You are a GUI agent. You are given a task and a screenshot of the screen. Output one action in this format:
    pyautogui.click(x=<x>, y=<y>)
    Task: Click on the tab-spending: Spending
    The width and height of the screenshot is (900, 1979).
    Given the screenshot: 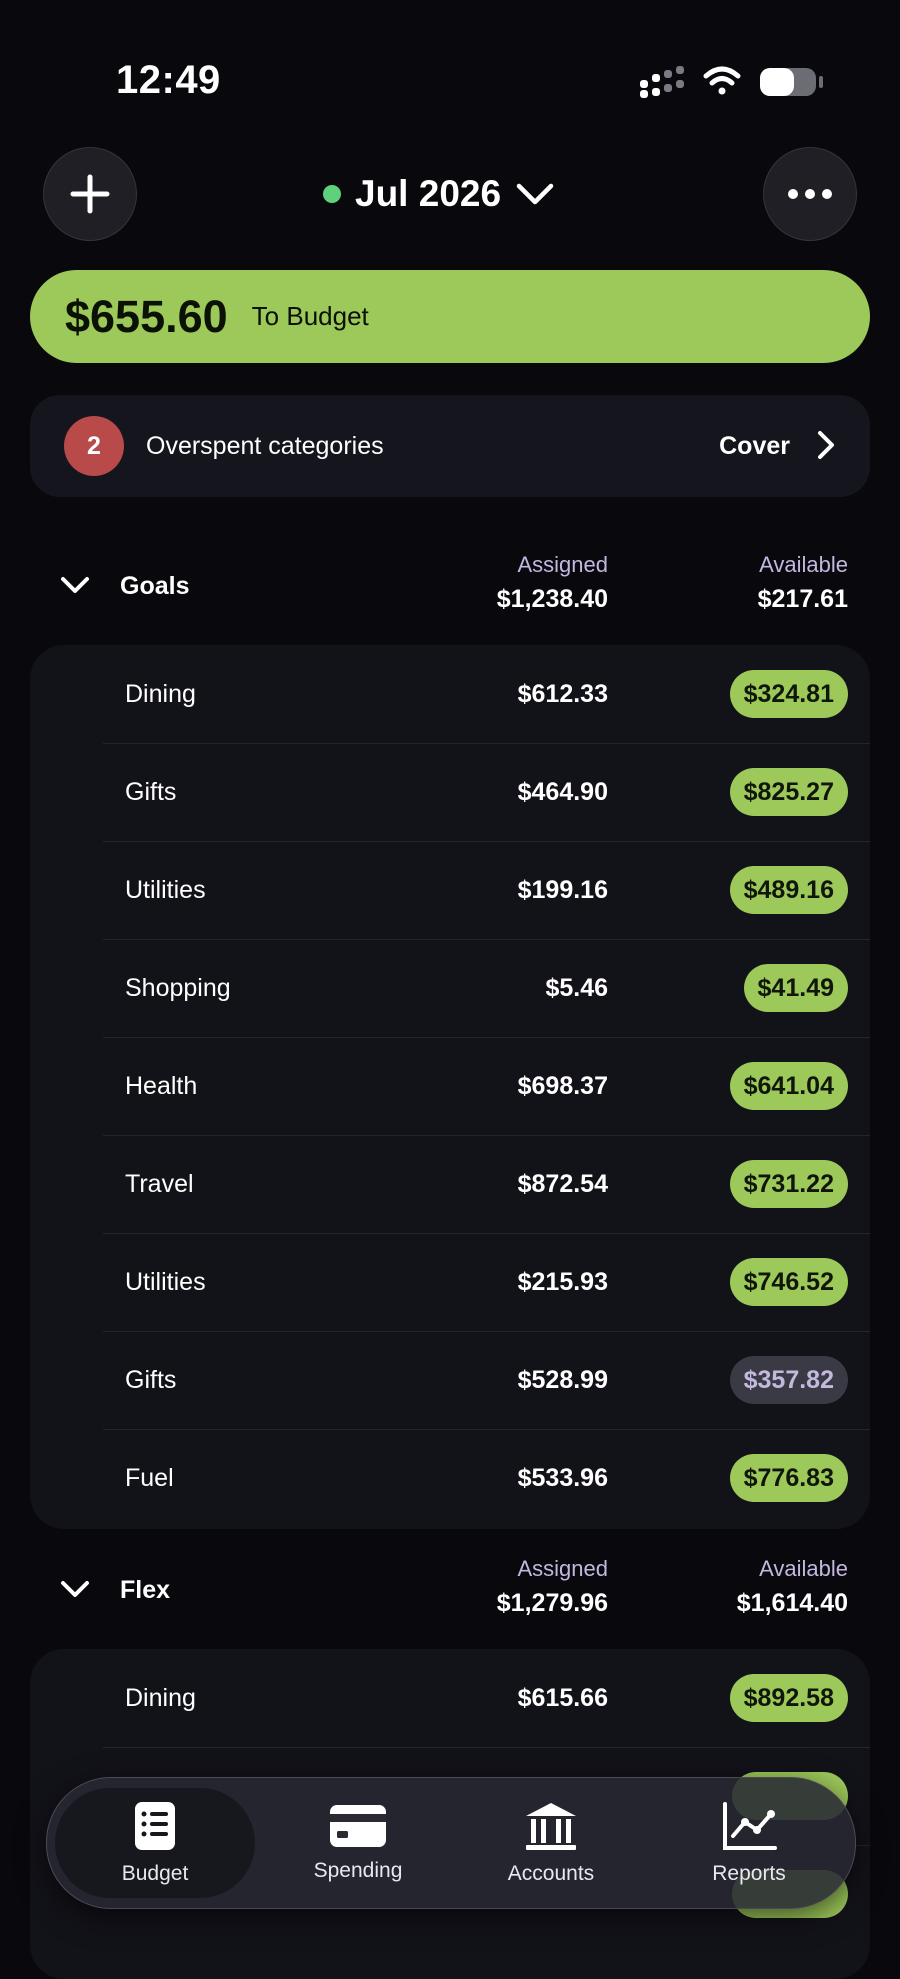 What is the action you would take?
    pyautogui.click(x=358, y=1843)
    